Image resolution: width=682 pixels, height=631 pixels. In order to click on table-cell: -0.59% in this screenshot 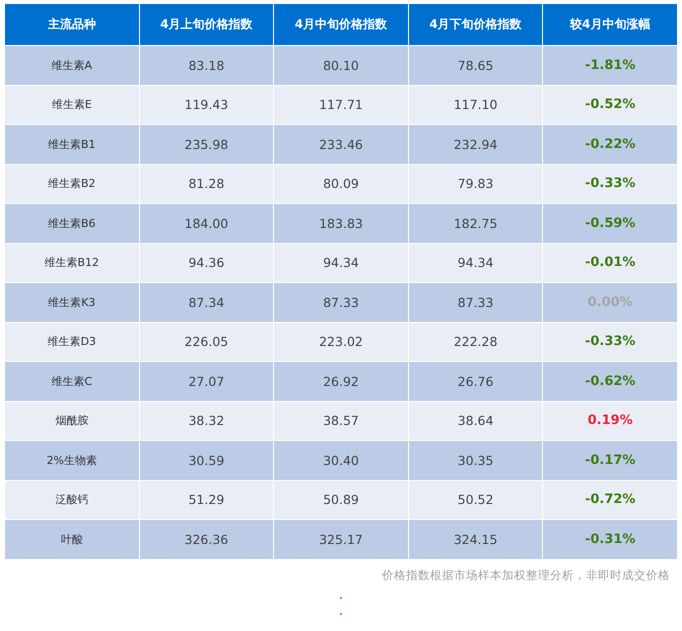, I will do `click(610, 223)`.